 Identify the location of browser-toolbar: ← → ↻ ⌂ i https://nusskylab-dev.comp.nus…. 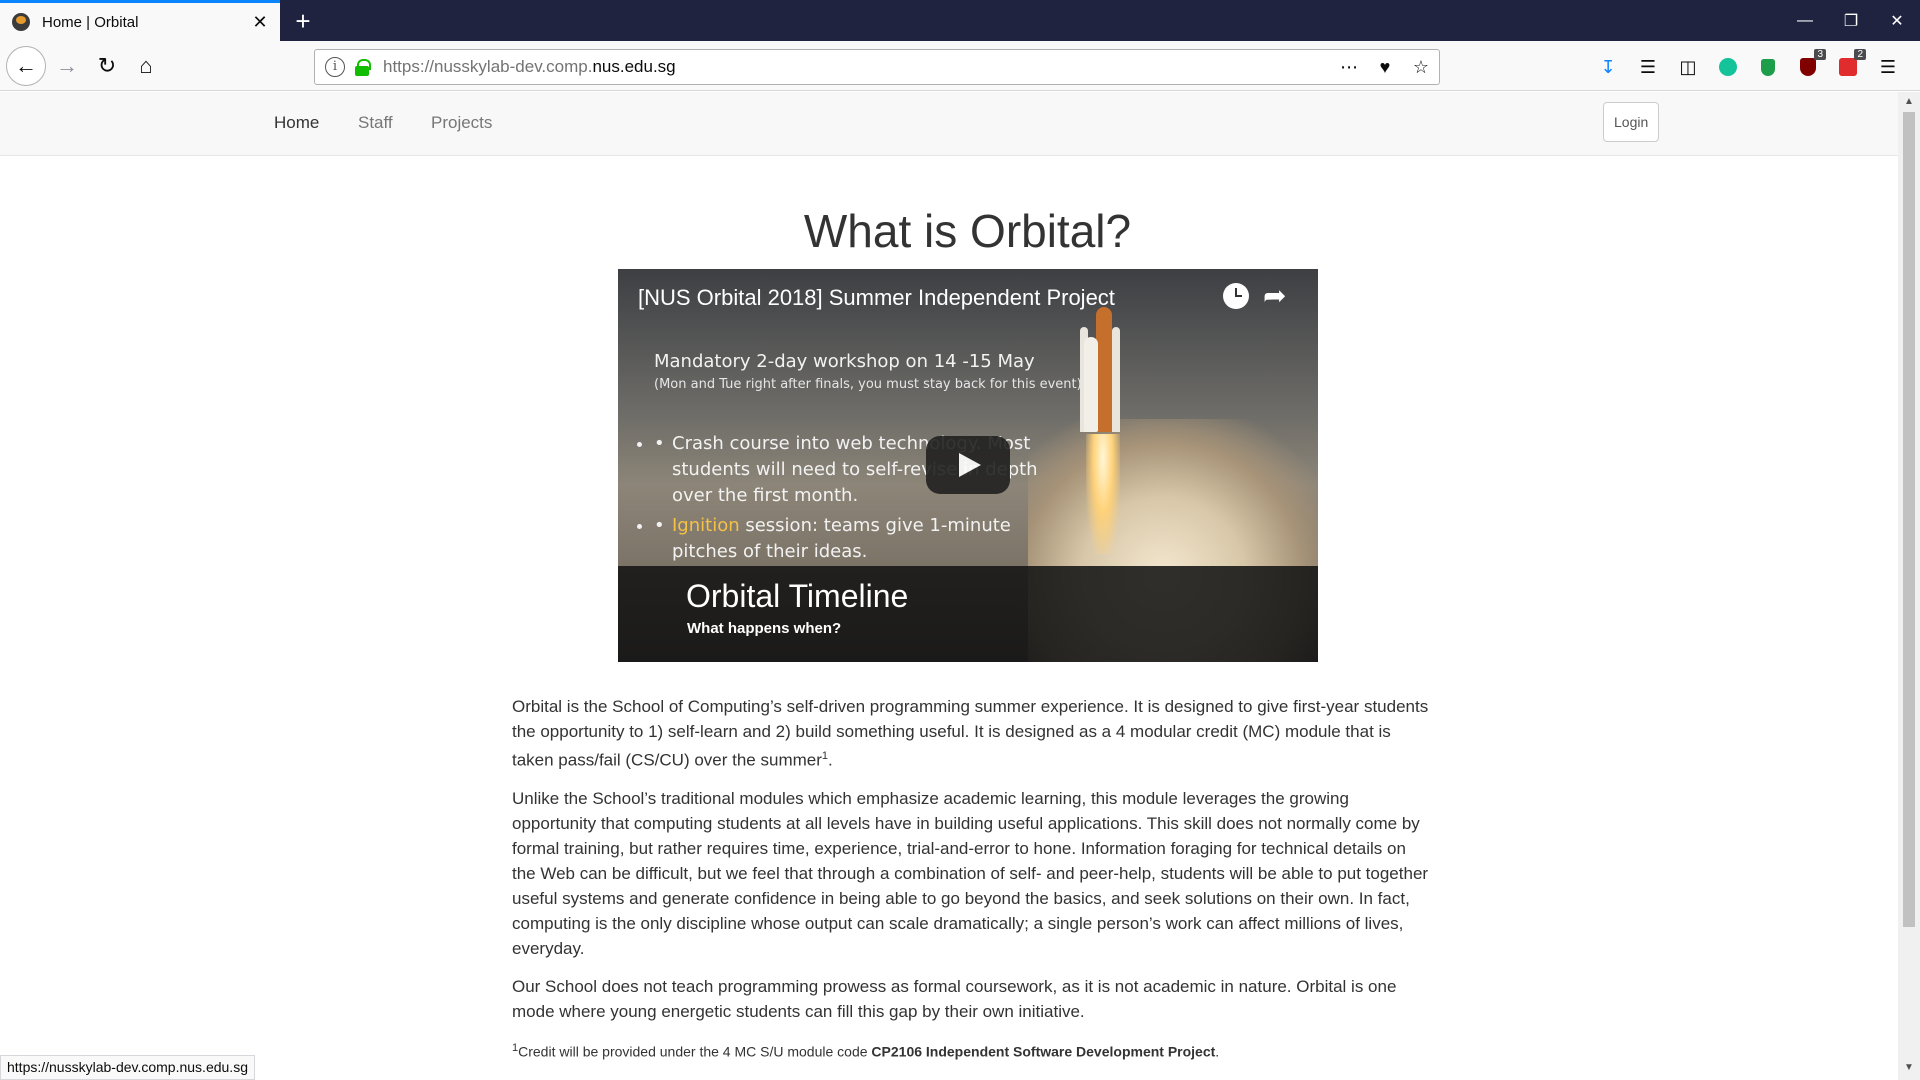
(960, 66).